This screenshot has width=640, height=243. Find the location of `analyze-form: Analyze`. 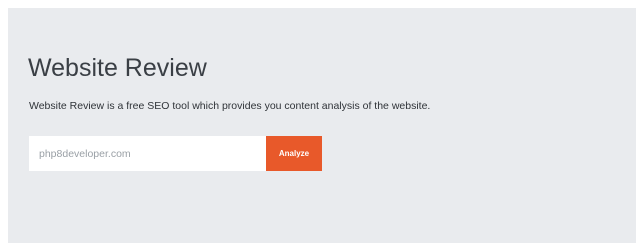

analyze-form: Analyze is located at coordinates (175, 153).